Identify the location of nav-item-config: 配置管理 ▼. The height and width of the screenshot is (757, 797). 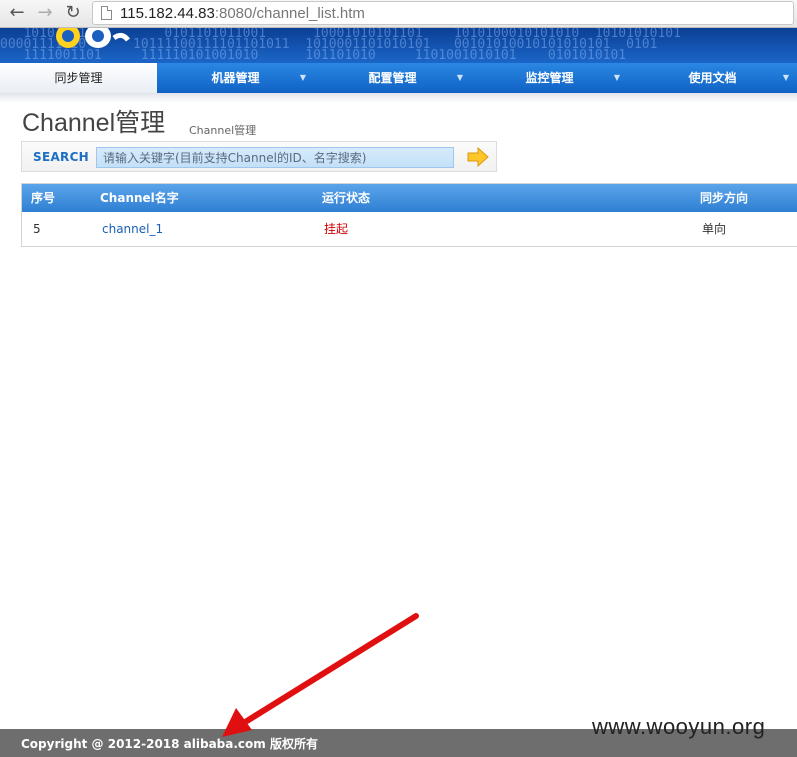
(392, 78).